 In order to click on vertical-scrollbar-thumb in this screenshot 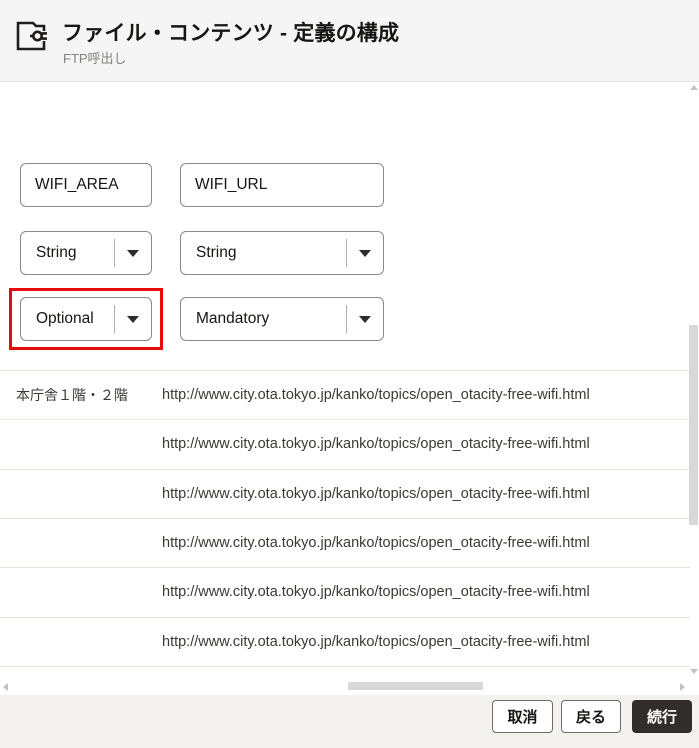, I will do `click(693, 425)`.